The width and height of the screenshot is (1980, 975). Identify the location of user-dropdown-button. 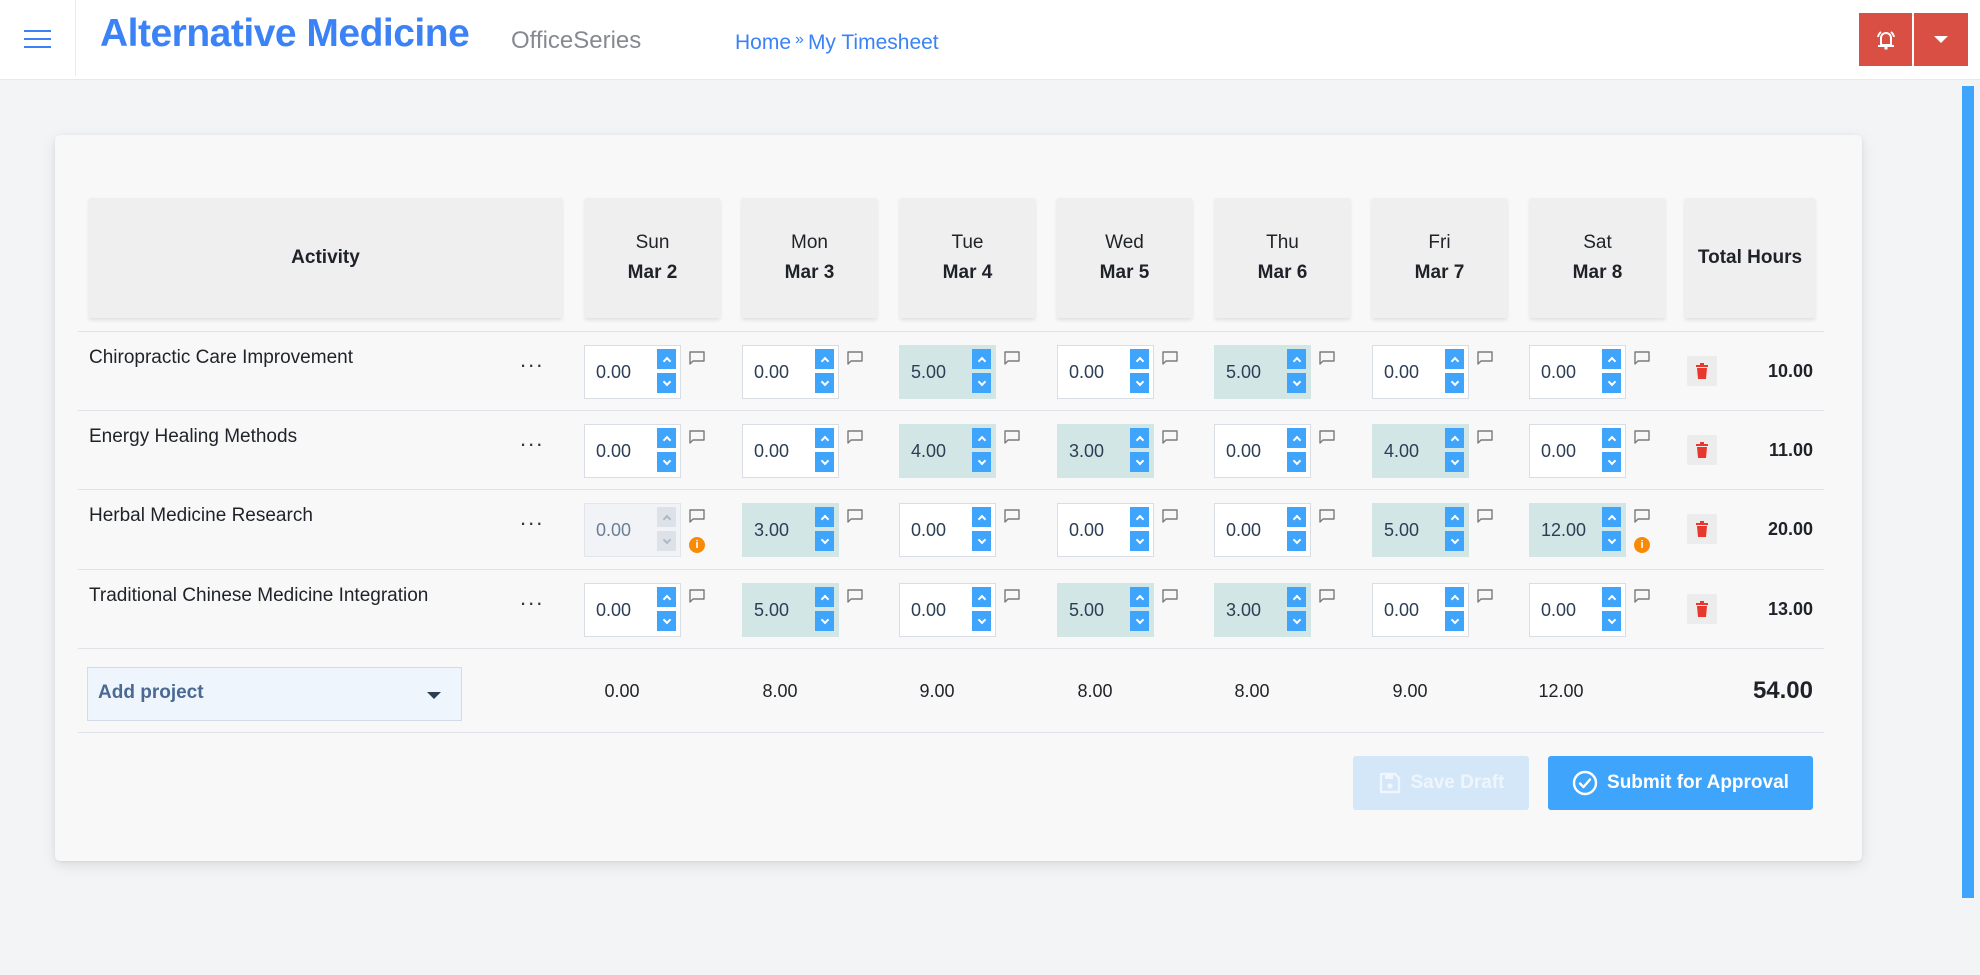
(1941, 39).